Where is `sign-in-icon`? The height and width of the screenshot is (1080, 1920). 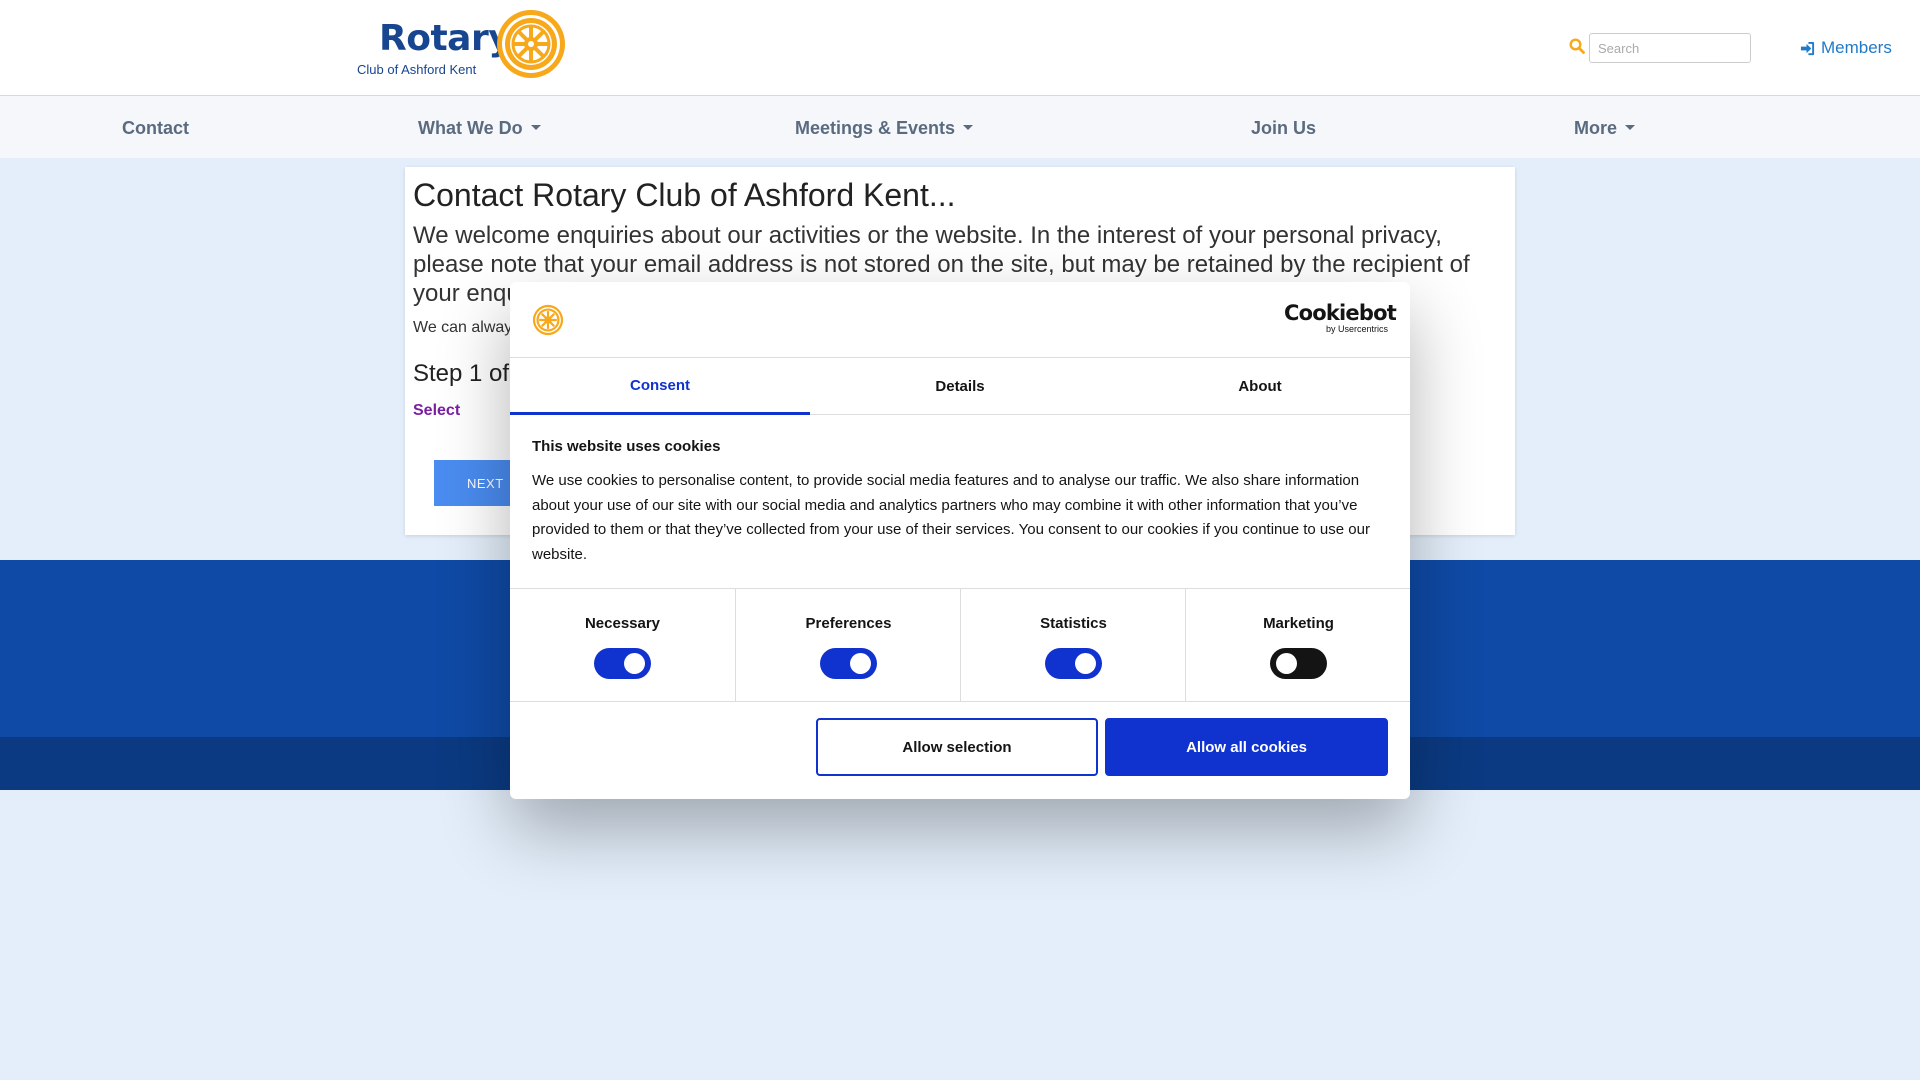 sign-in-icon is located at coordinates (1807, 48).